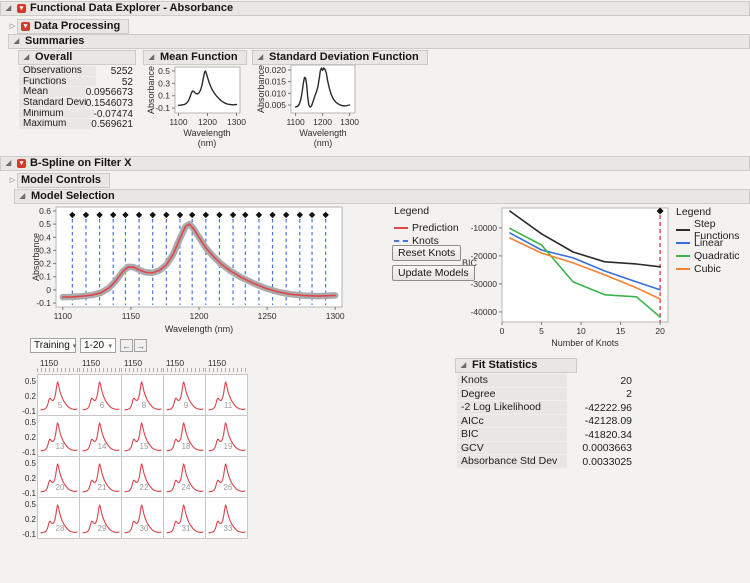 The width and height of the screenshot is (750, 583). I want to click on y-tick-label: 0, so click(48, 290).